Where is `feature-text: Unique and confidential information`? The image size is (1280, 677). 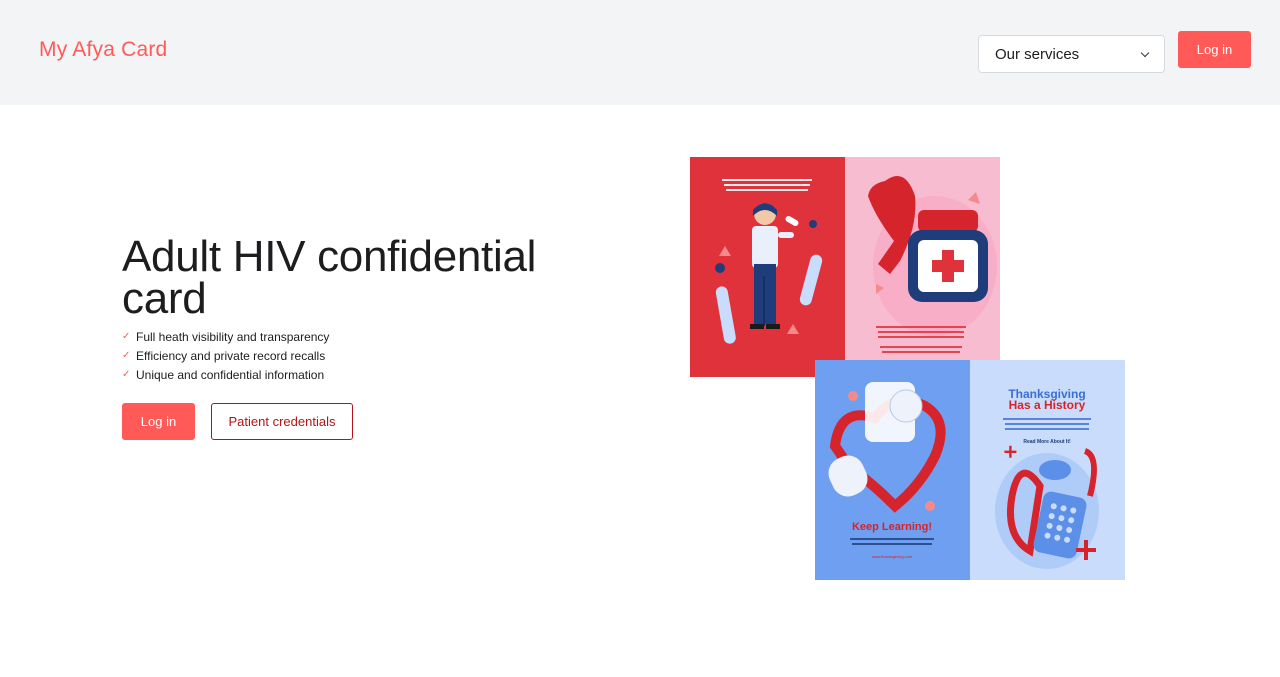
feature-text: Unique and confidential information is located at coordinates (230, 374).